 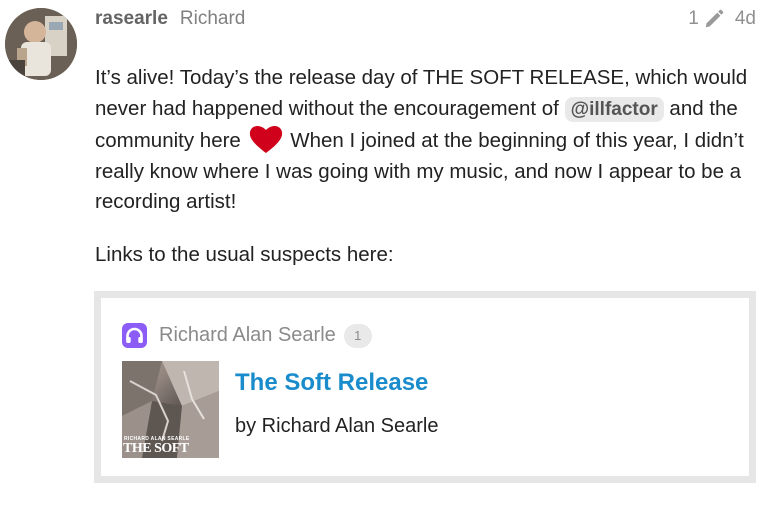 I want to click on edit-count: 1, so click(x=693, y=19).